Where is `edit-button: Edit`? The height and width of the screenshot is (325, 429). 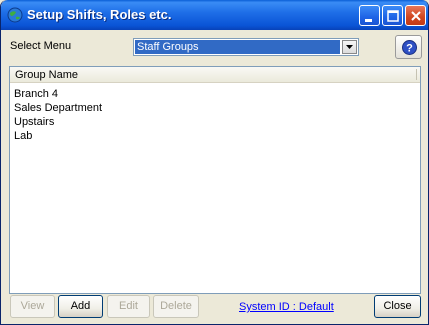
edit-button: Edit is located at coordinates (128, 306).